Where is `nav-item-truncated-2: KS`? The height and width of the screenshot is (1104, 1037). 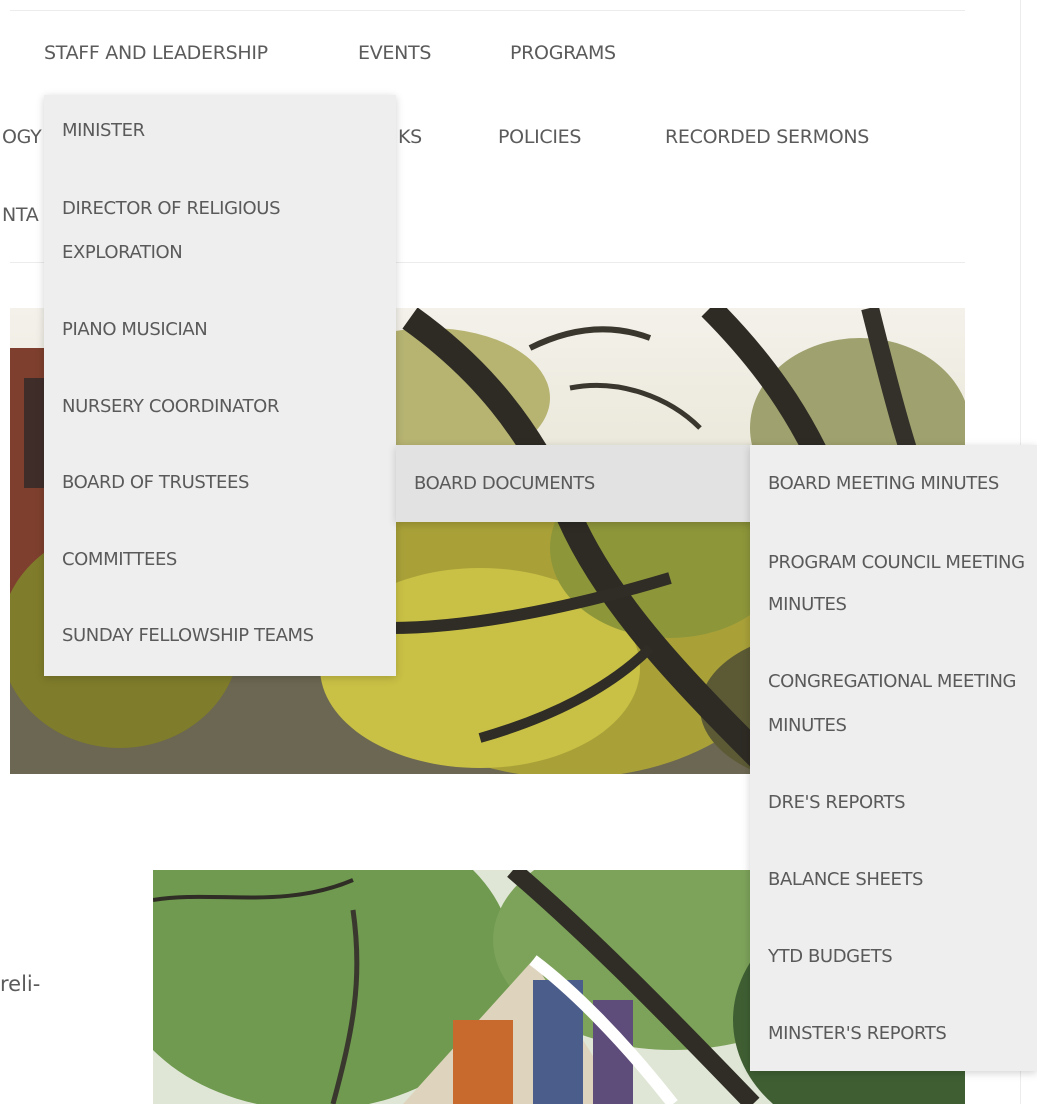
nav-item-truncated-2: KS is located at coordinates (410, 137).